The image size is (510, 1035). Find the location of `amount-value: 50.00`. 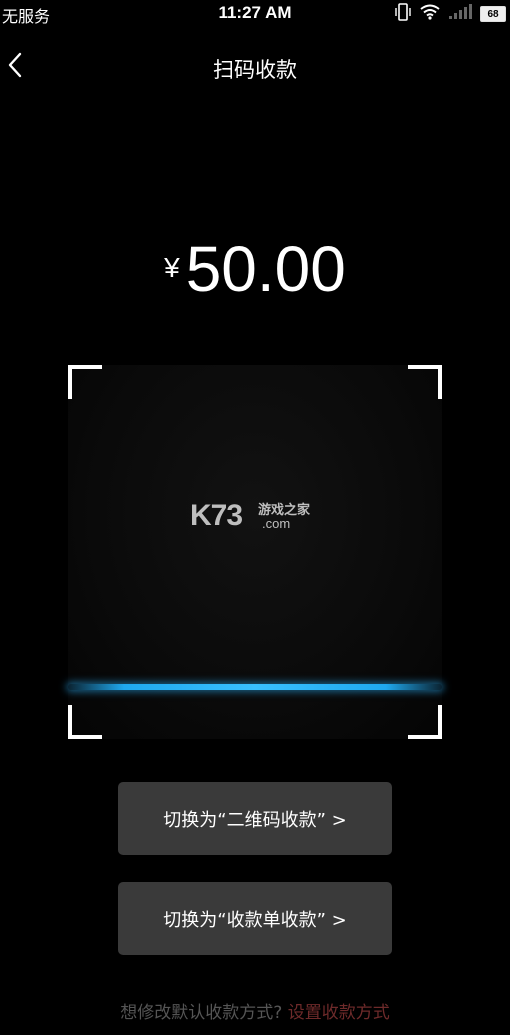

amount-value: 50.00 is located at coordinates (265, 269).